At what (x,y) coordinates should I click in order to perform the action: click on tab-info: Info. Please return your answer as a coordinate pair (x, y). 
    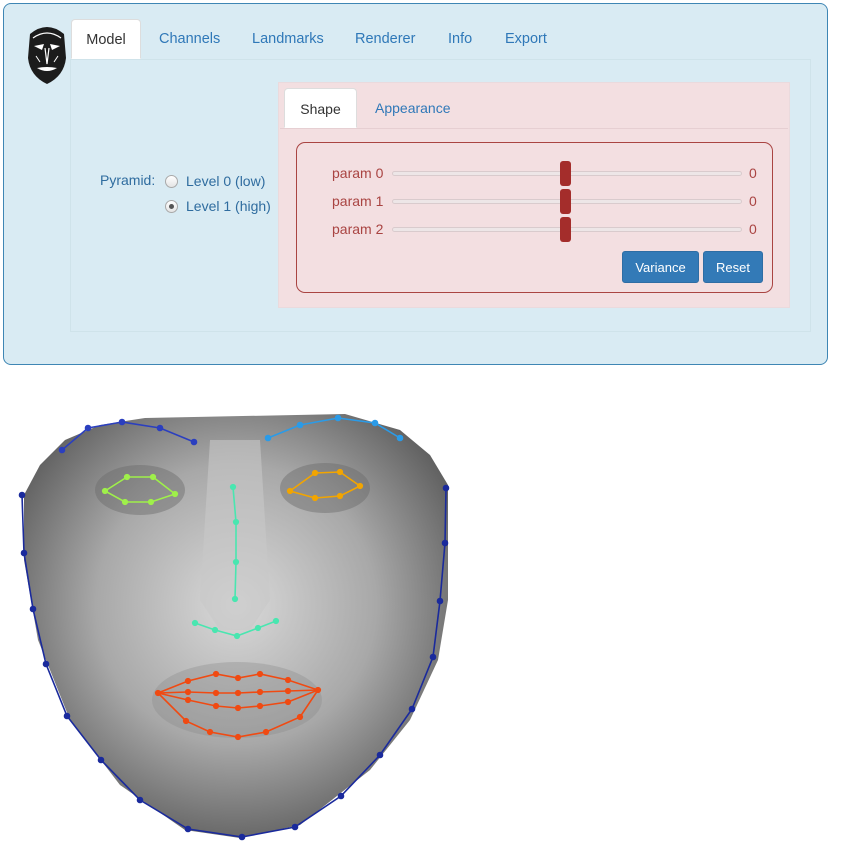
    Looking at the image, I should click on (460, 39).